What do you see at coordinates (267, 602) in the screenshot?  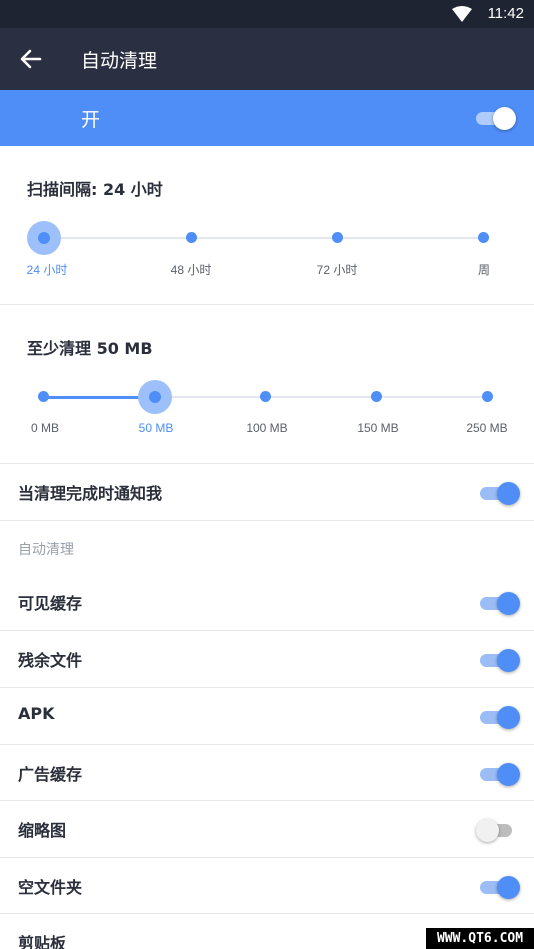 I see `auto-clean-item-visible-cache: 可见缓存` at bounding box center [267, 602].